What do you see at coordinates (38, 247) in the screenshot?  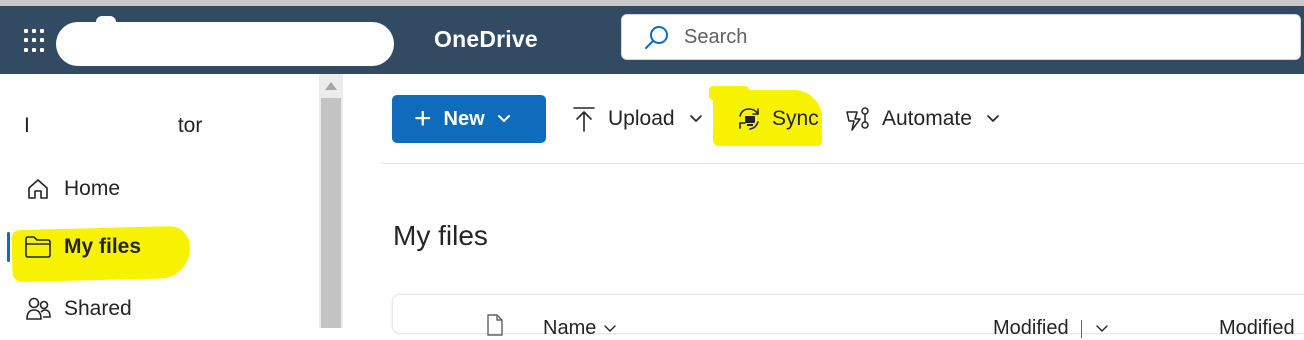 I see `folder-icon` at bounding box center [38, 247].